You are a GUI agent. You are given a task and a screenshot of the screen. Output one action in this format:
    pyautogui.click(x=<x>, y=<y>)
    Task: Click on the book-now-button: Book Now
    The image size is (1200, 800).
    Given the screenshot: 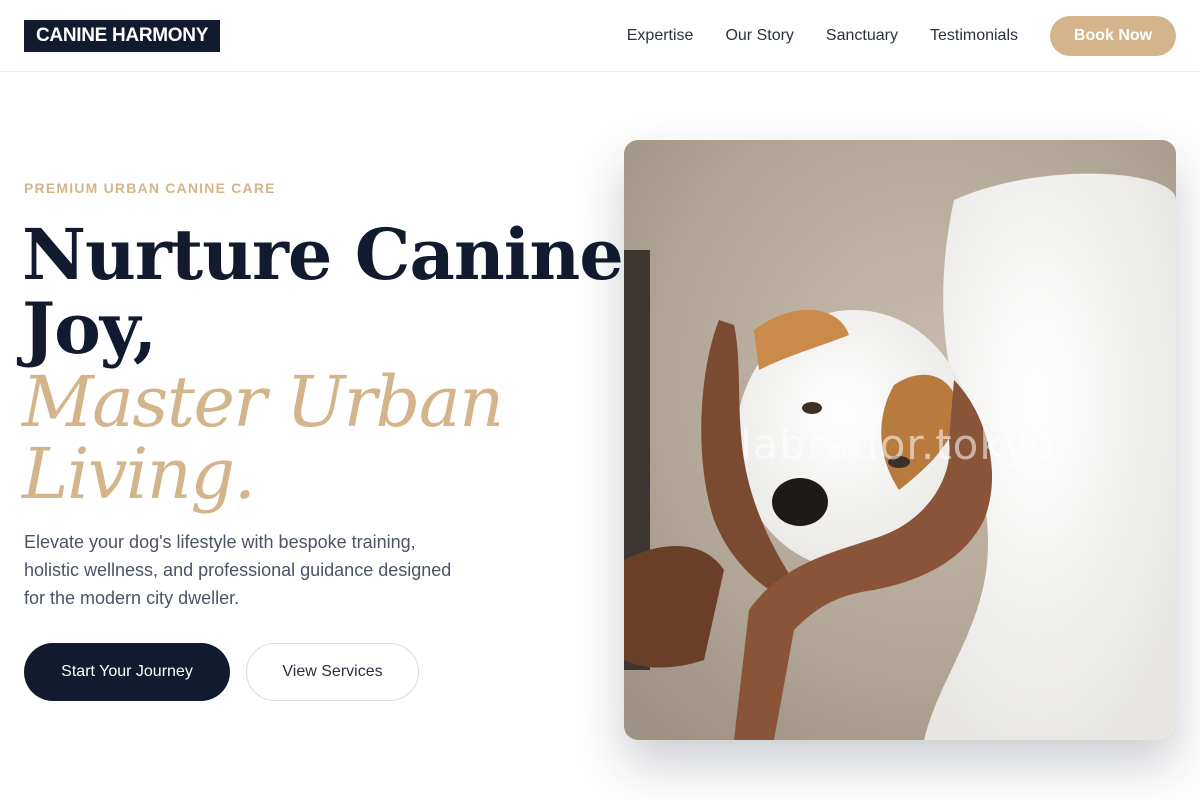 What is the action you would take?
    pyautogui.click(x=1113, y=36)
    